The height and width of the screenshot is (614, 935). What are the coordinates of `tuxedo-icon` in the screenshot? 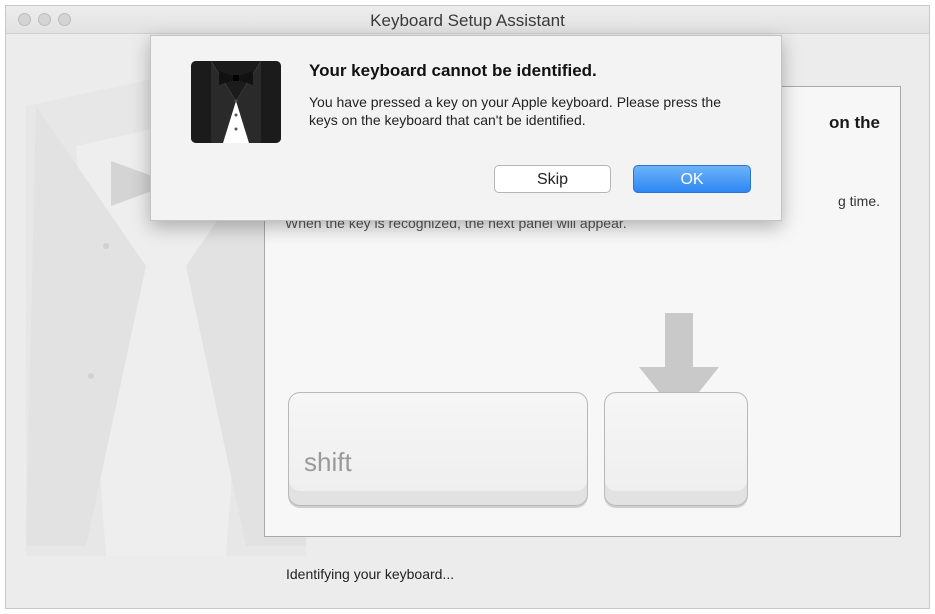 It's located at (236, 102).